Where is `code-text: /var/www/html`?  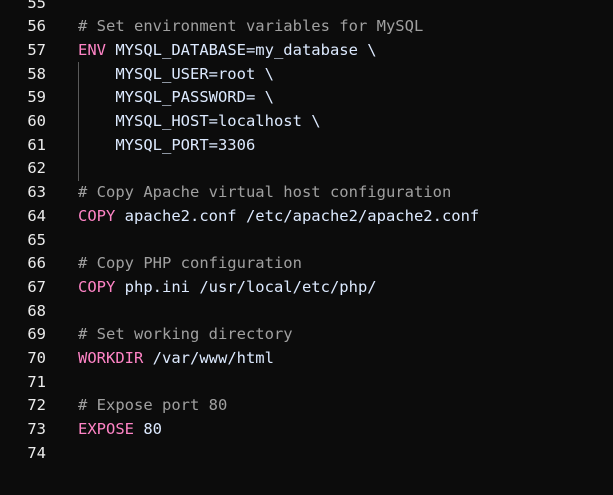
code-text: /var/www/html is located at coordinates (208, 358).